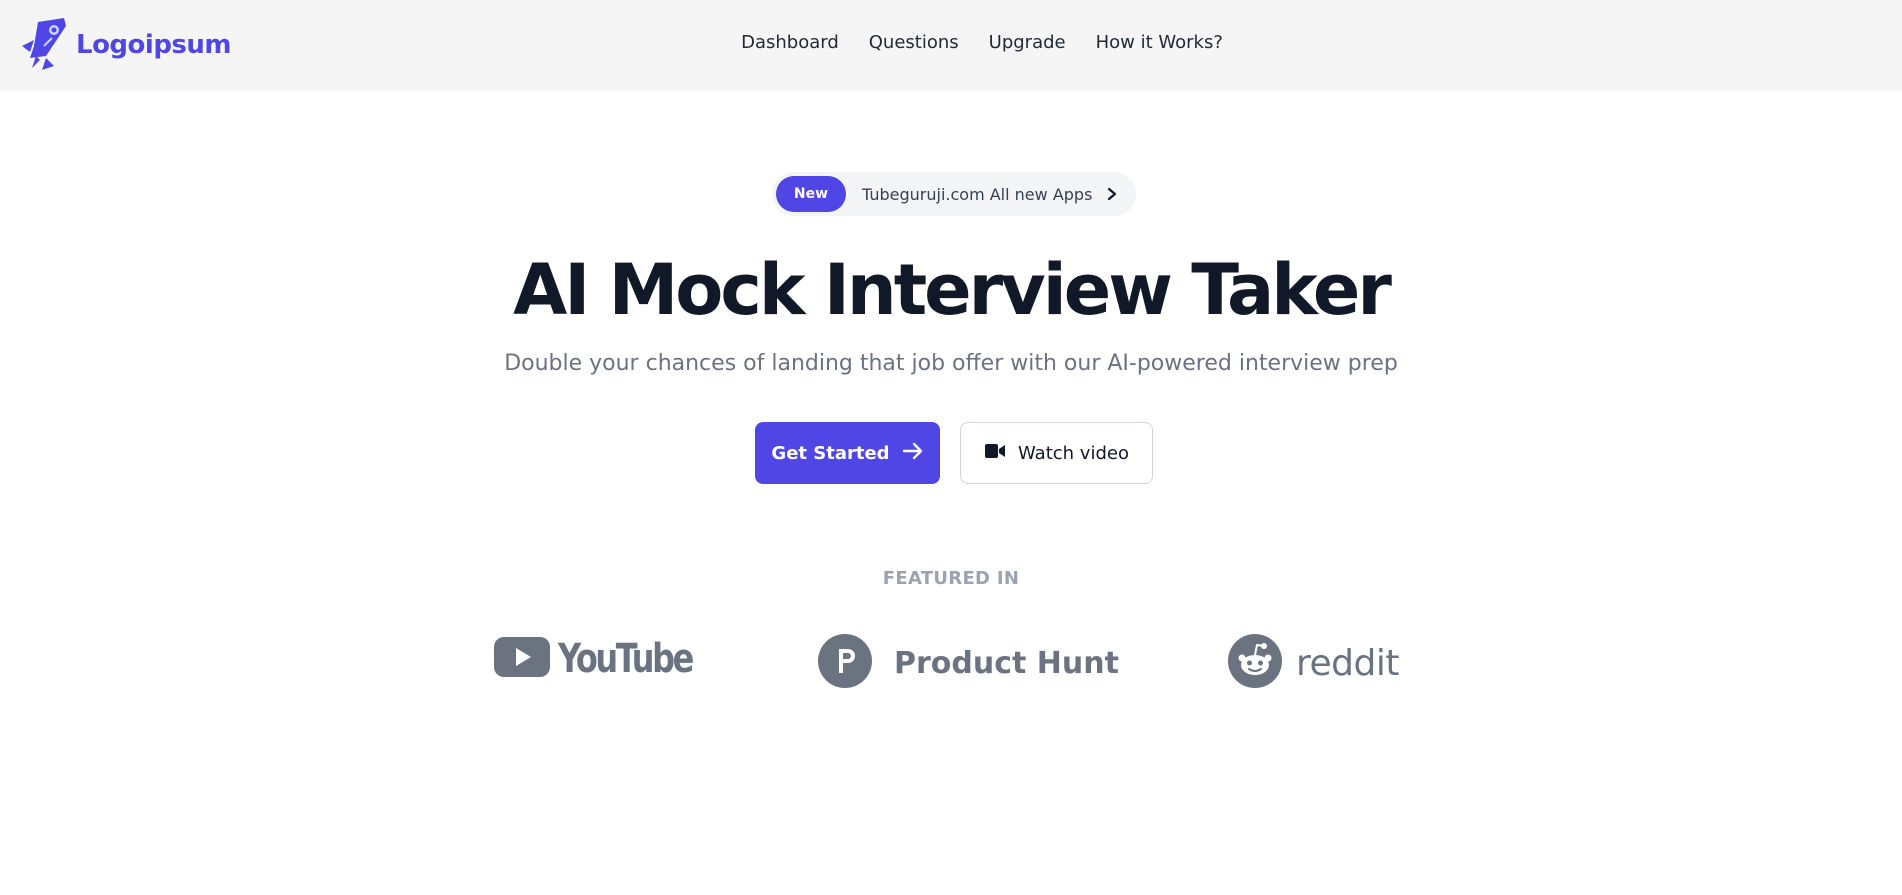  What do you see at coordinates (952, 290) in the screenshot?
I see `hero-title: AI Mock Interview Taker` at bounding box center [952, 290].